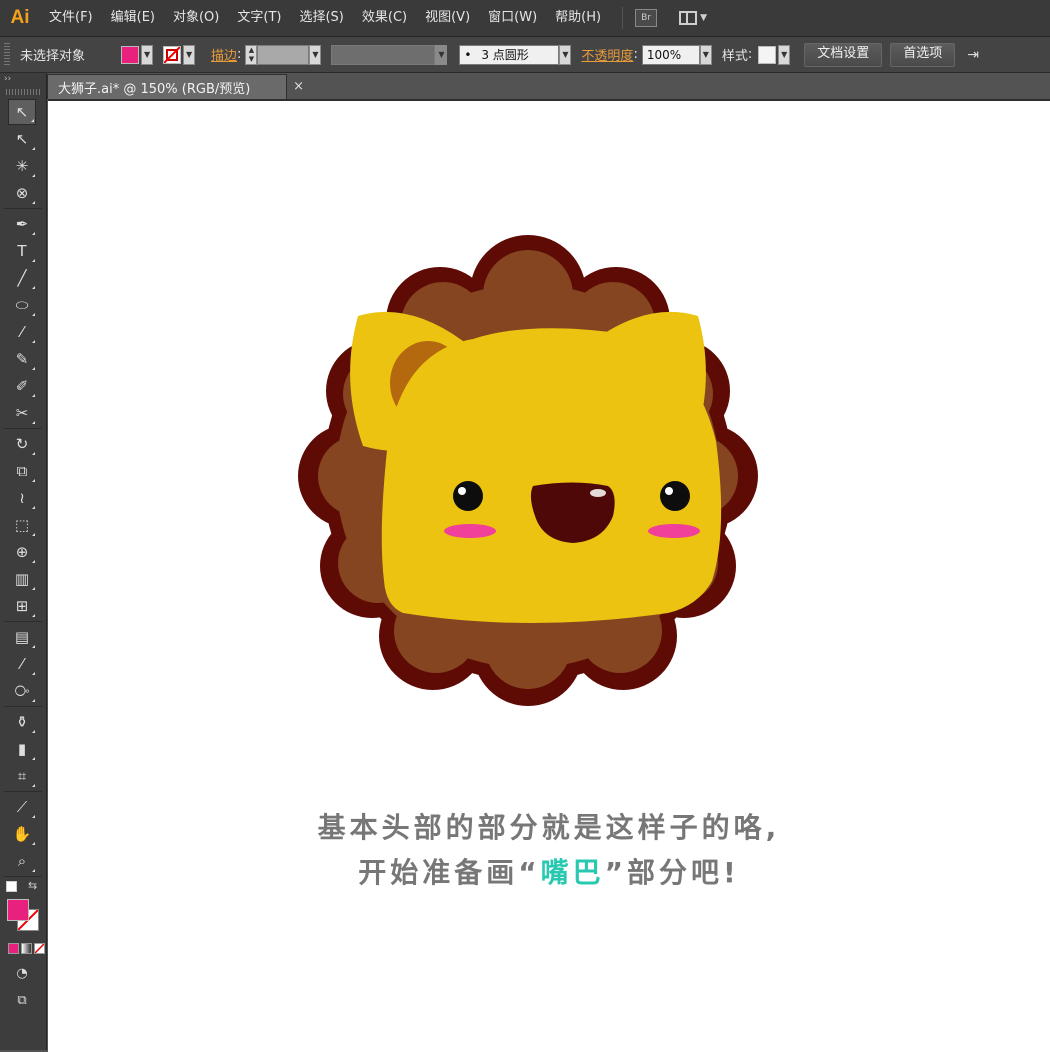 The height and width of the screenshot is (1052, 1050). What do you see at coordinates (549, 827) in the screenshot?
I see `caption-line-1: 基本头部的部分就是这样子的咯,` at bounding box center [549, 827].